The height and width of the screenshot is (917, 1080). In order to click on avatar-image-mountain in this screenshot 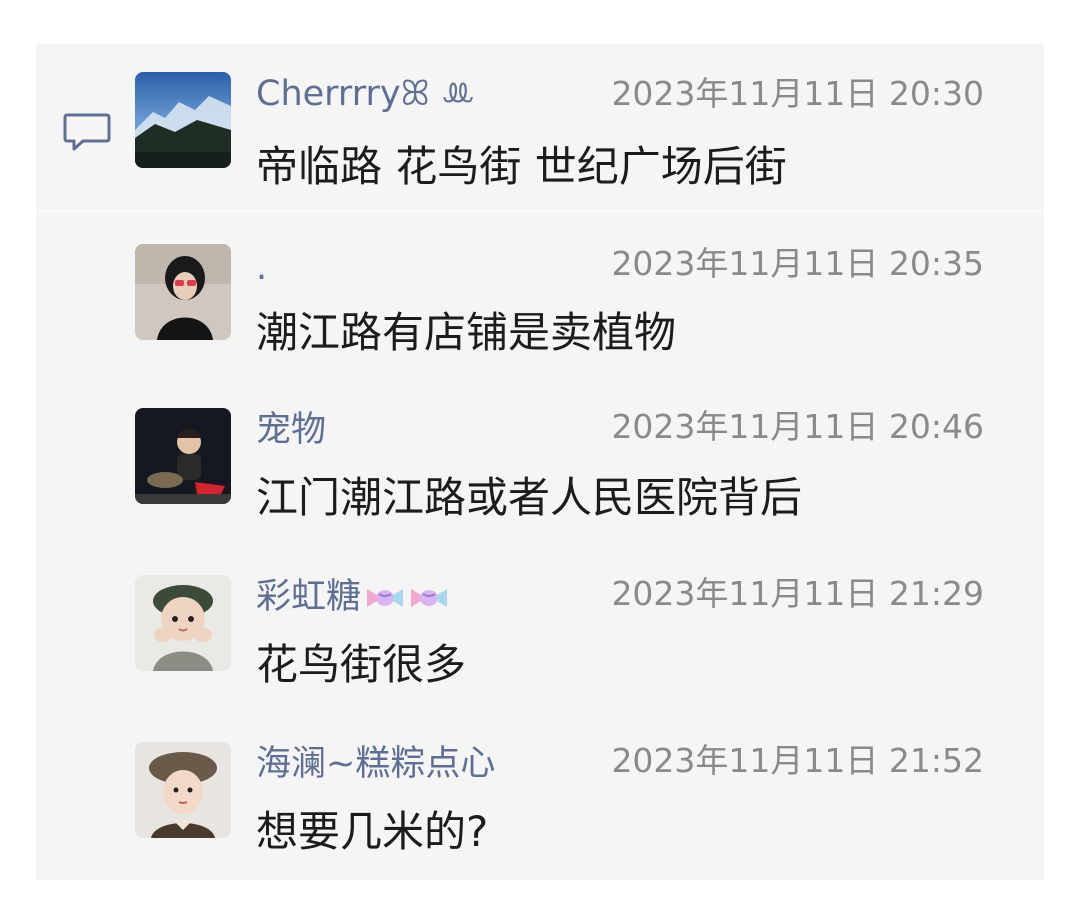, I will do `click(183, 120)`.